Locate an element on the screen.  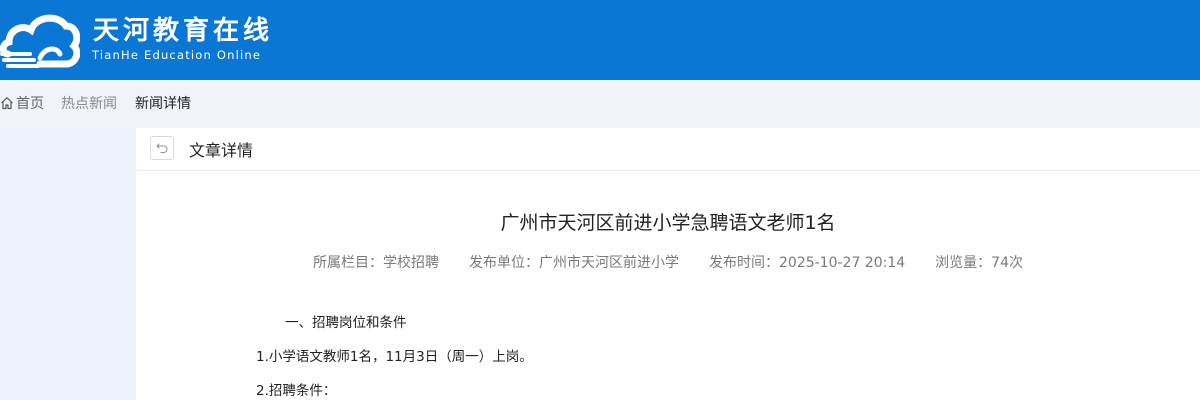
breadcrumb: 首页 热点新闻 新闻详情 is located at coordinates (600, 102).